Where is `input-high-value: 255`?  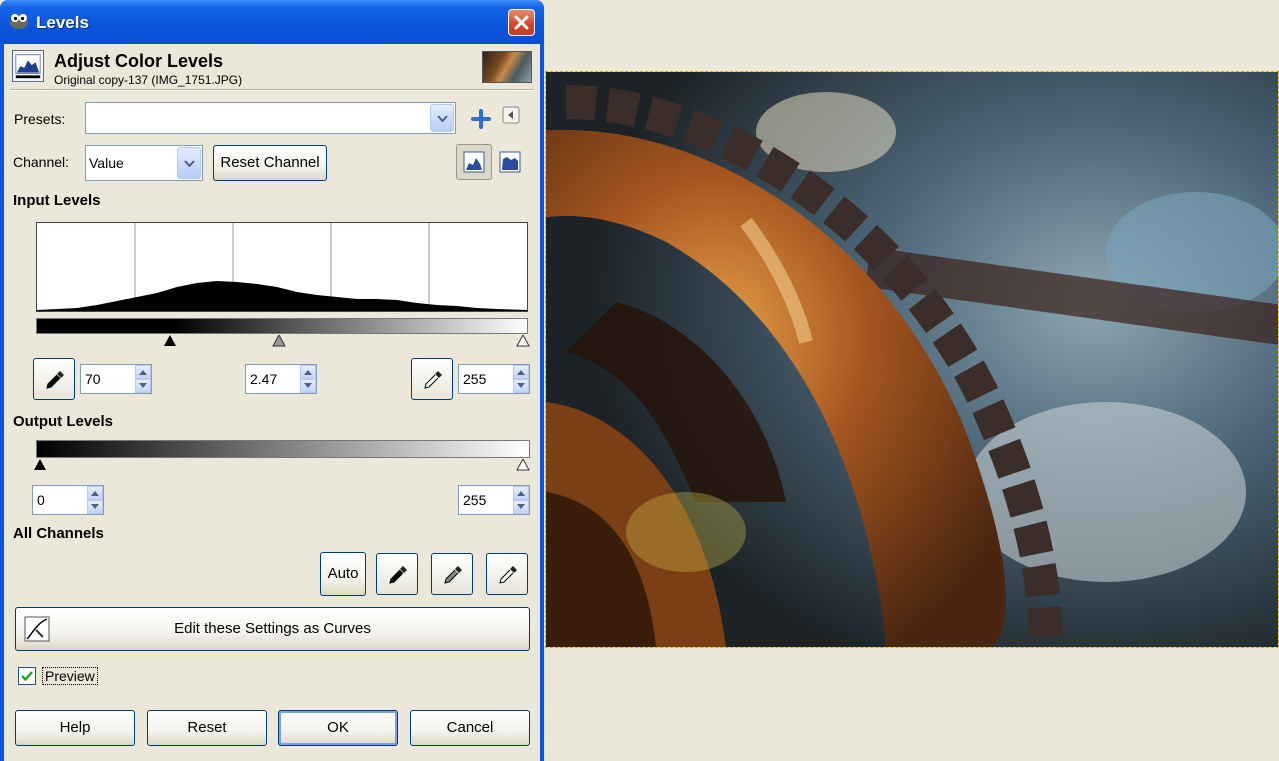
input-high-value: 255 is located at coordinates (475, 379).